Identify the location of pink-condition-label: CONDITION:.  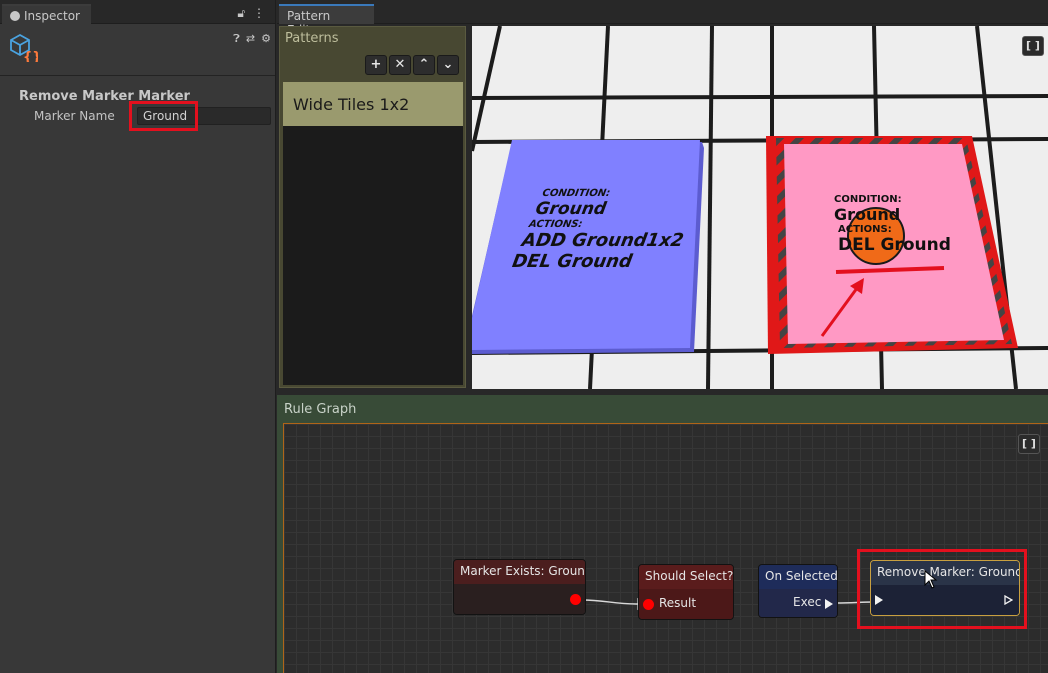
(868, 199).